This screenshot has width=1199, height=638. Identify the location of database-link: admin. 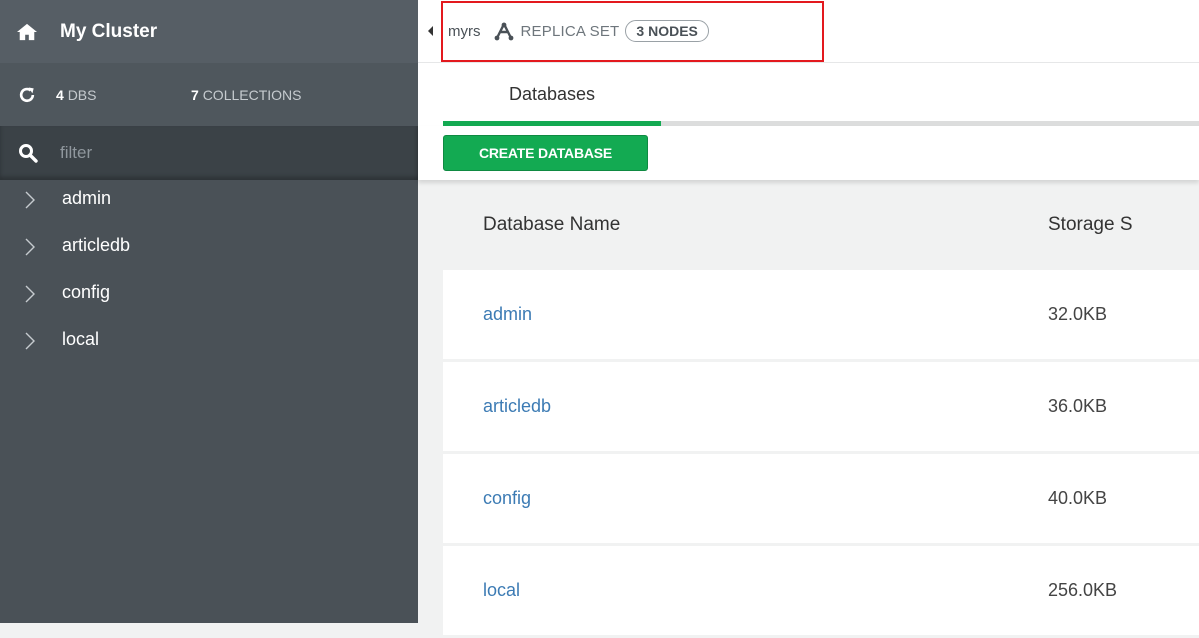
(745, 314).